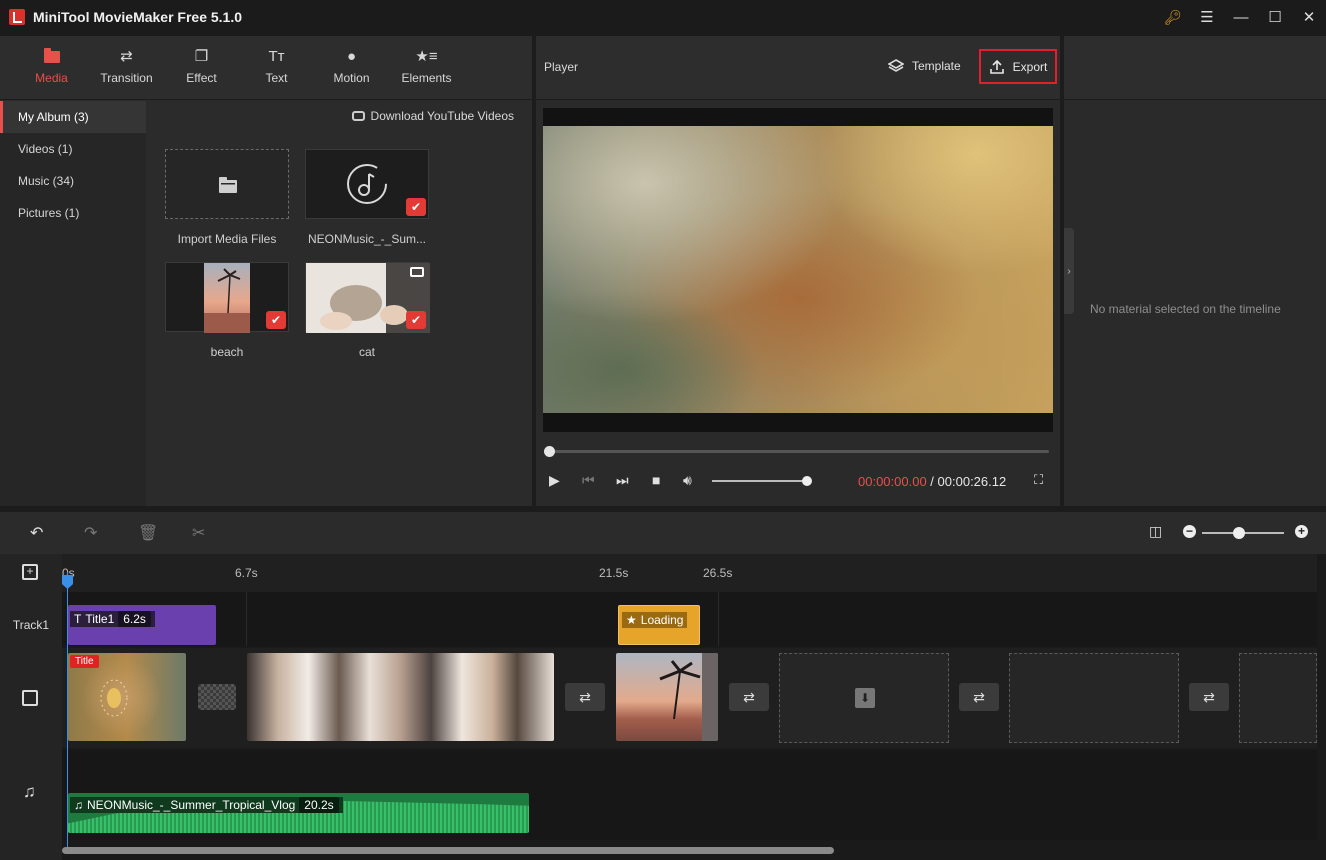  What do you see at coordinates (100, 619) in the screenshot?
I see `title-clip-name: Title1` at bounding box center [100, 619].